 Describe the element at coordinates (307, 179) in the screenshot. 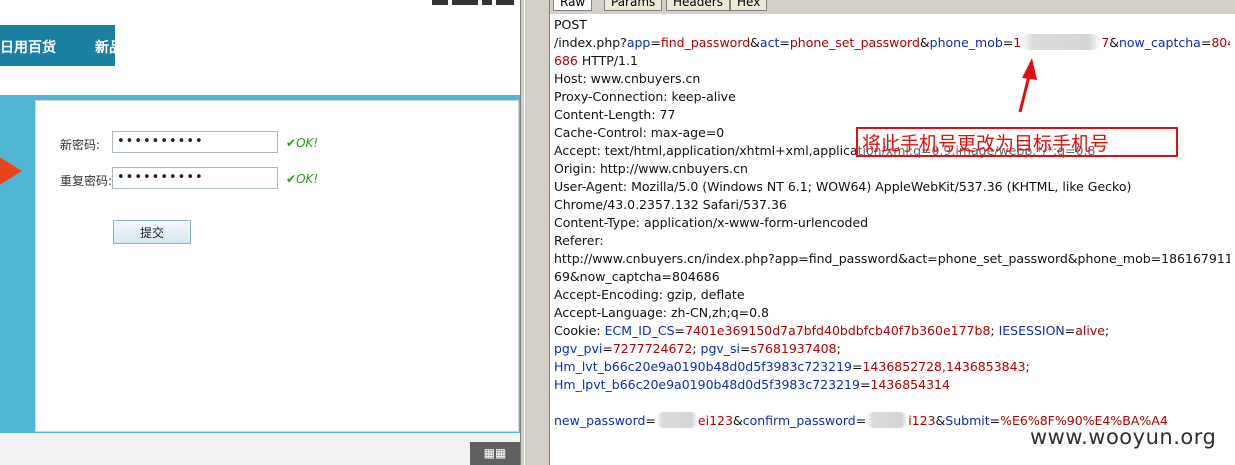

I see `confirm-password-ok-text: OK!` at that location.